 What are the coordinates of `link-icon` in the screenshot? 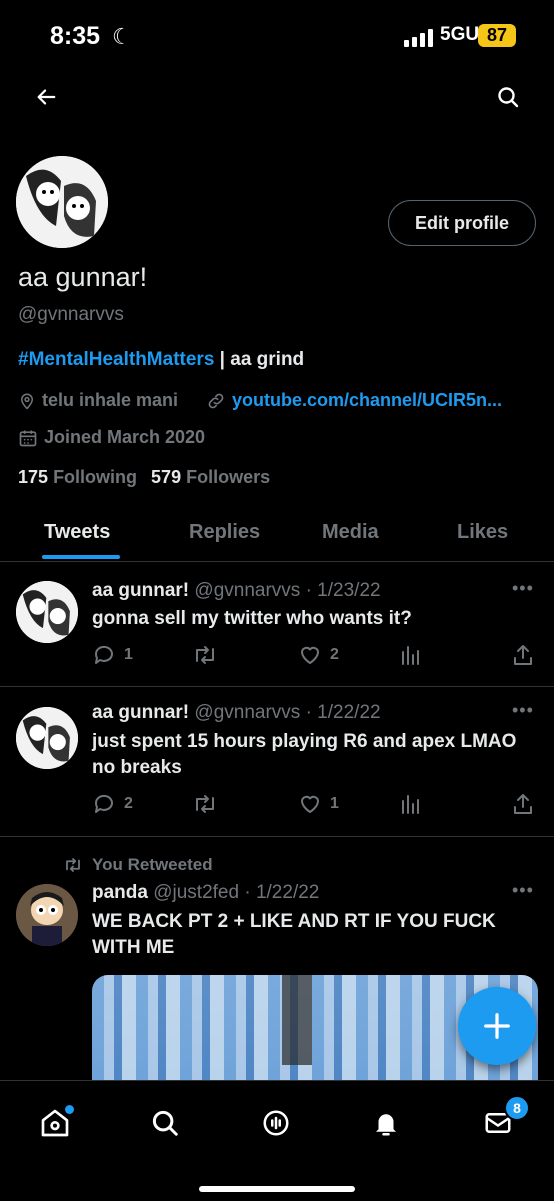 It's located at (216, 400).